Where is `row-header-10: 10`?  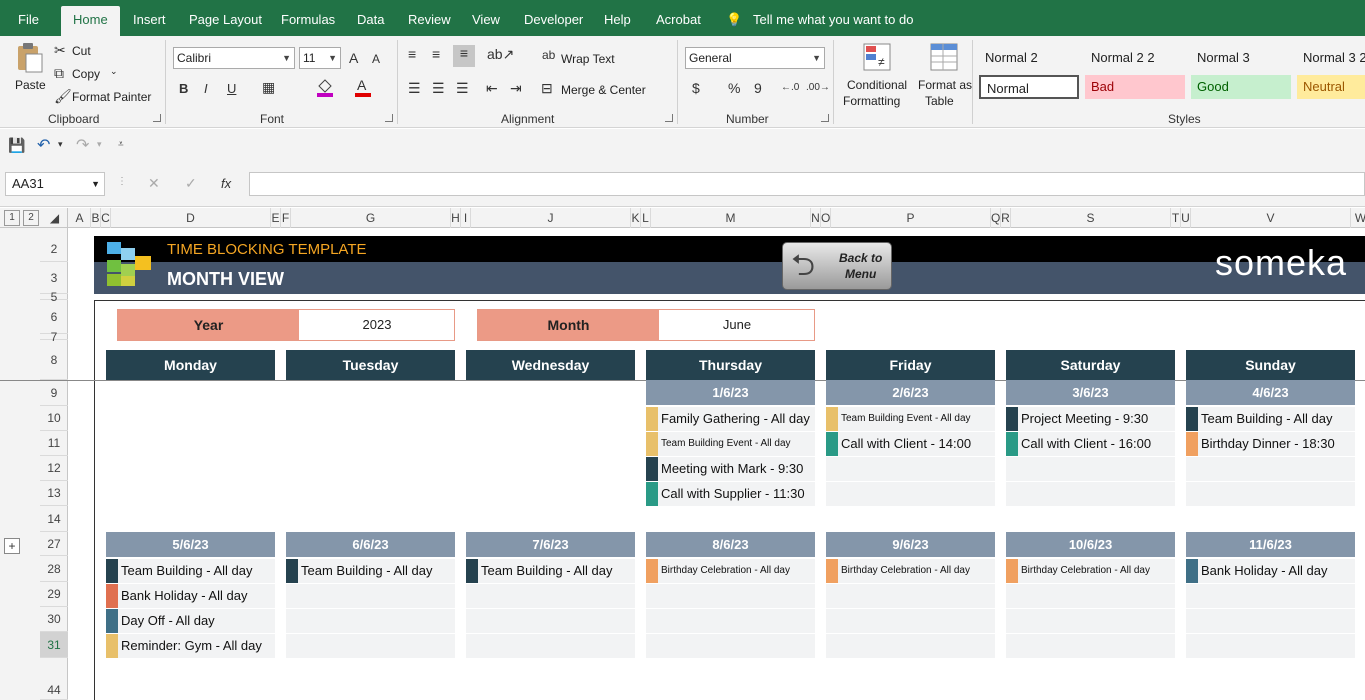 row-header-10: 10 is located at coordinates (54, 418).